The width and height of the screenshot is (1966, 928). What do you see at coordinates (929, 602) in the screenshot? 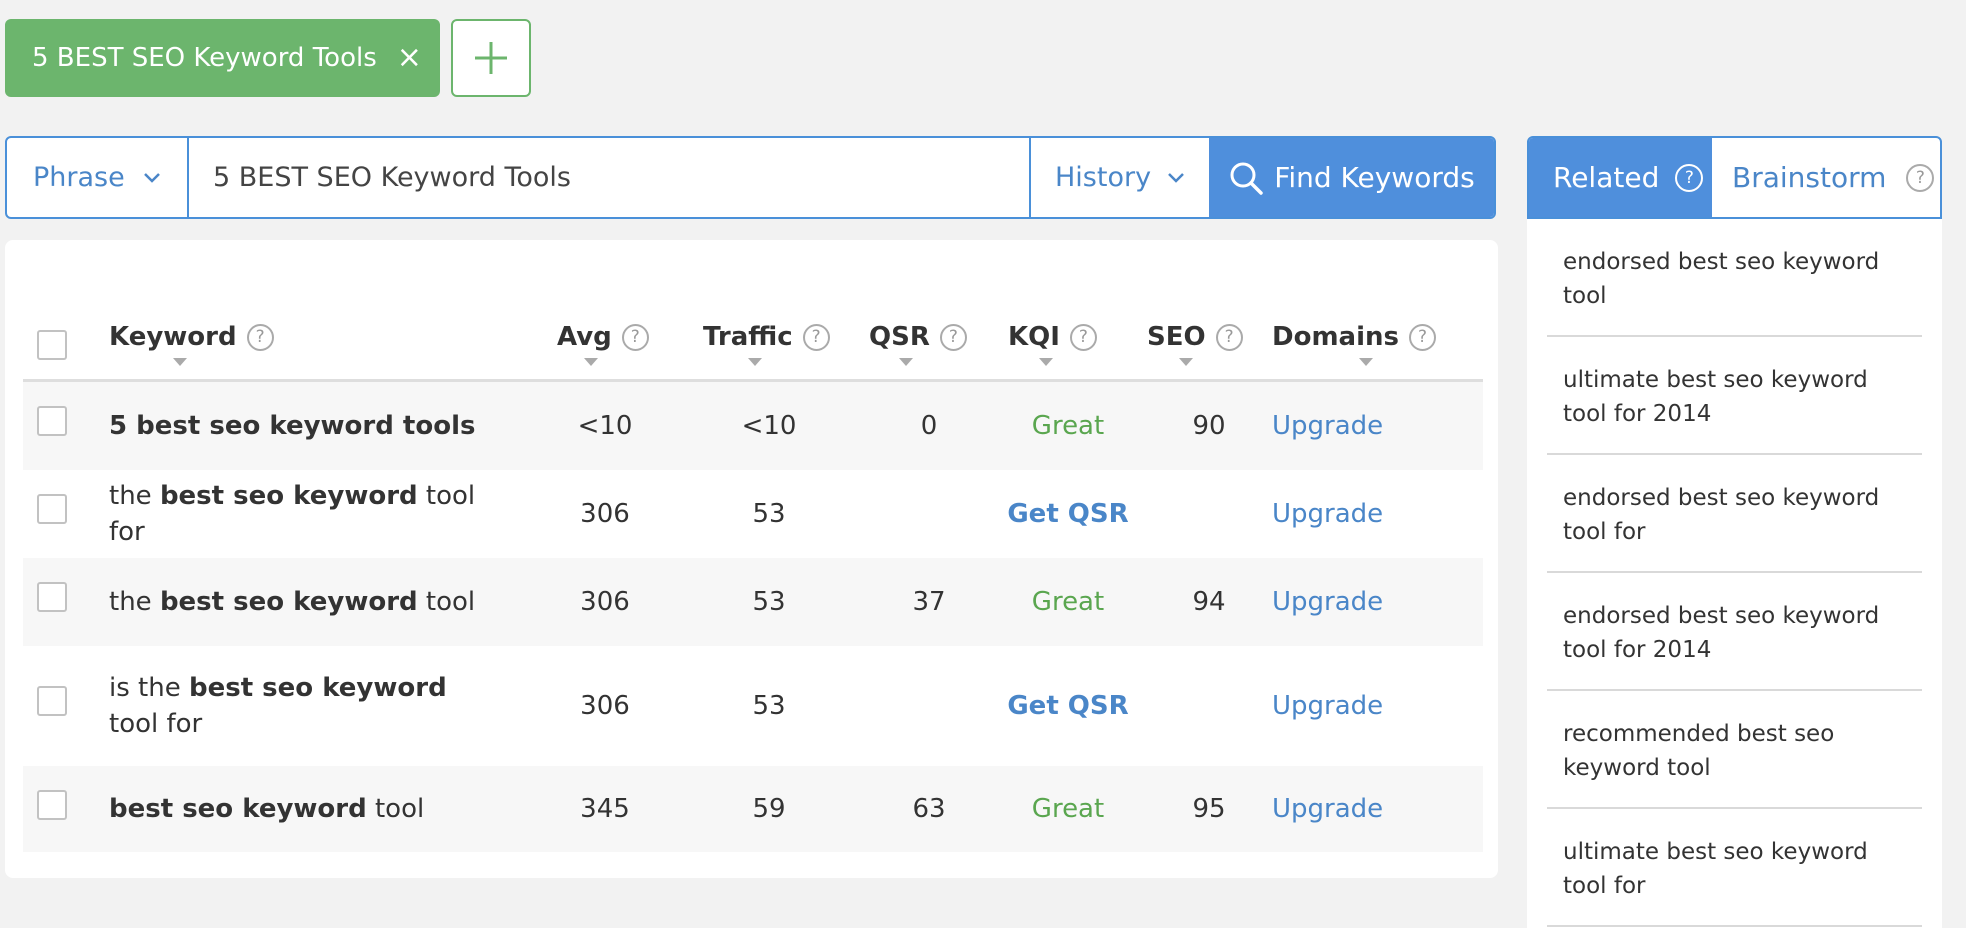
I see `qsr-cell: 37` at bounding box center [929, 602].